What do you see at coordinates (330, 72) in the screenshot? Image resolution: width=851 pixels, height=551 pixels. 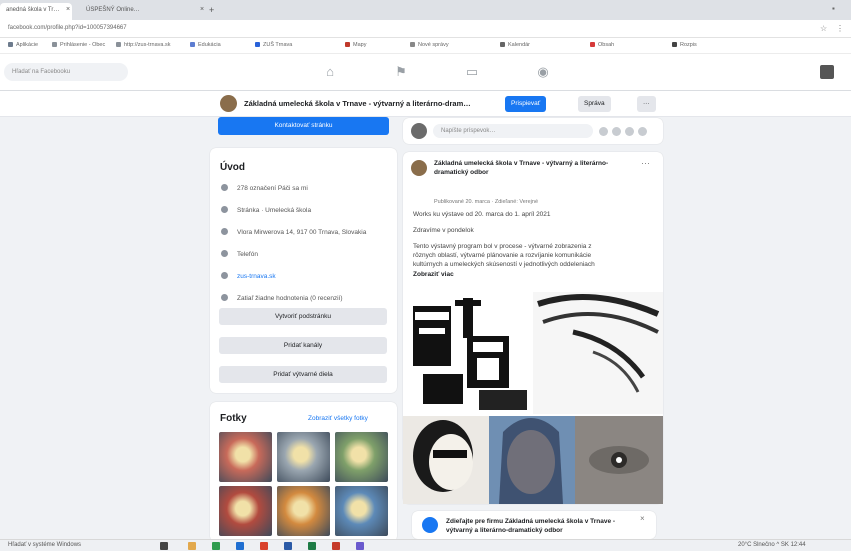 I see `home-icon: ⌂` at bounding box center [330, 72].